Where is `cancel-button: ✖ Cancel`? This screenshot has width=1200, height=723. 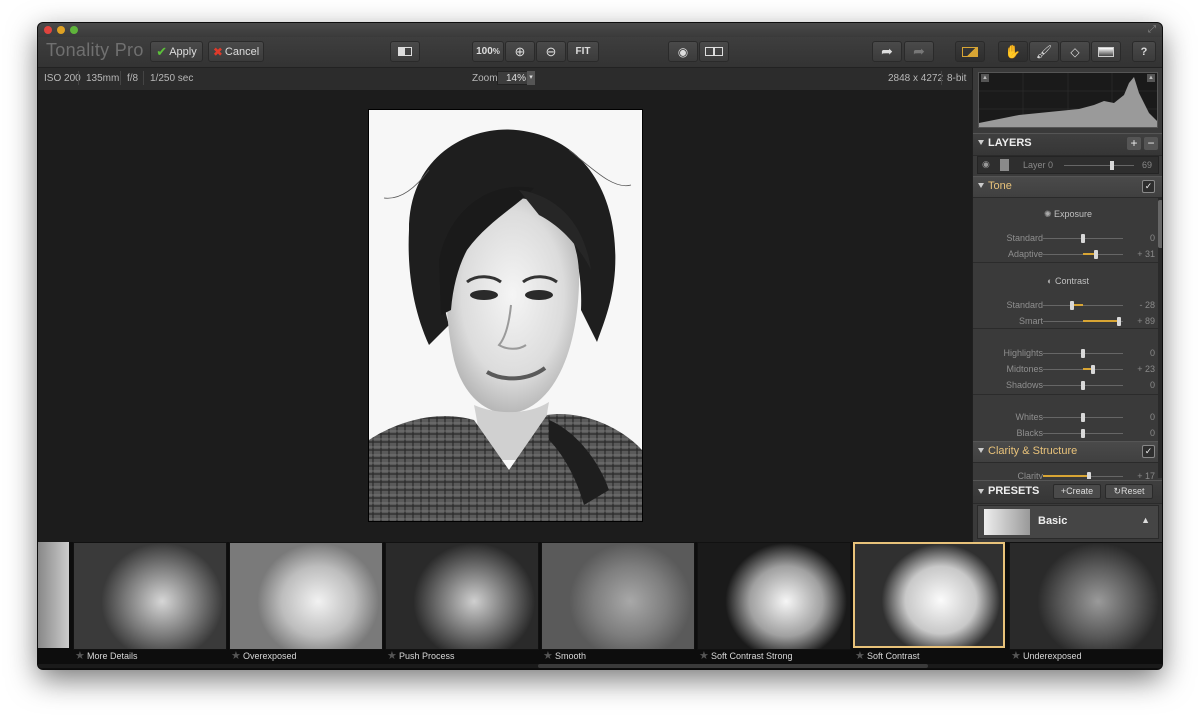
cancel-button: ✖ Cancel is located at coordinates (236, 51).